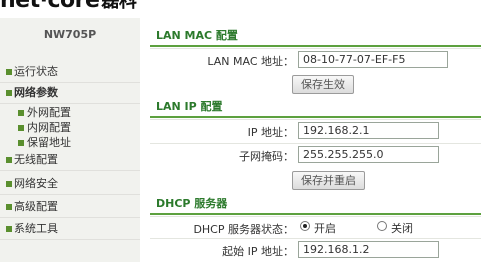 The width and height of the screenshot is (481, 262). Describe the element at coordinates (70, 229) in the screenshot. I see `sidebar-item-system-tools: 系统工具` at that location.